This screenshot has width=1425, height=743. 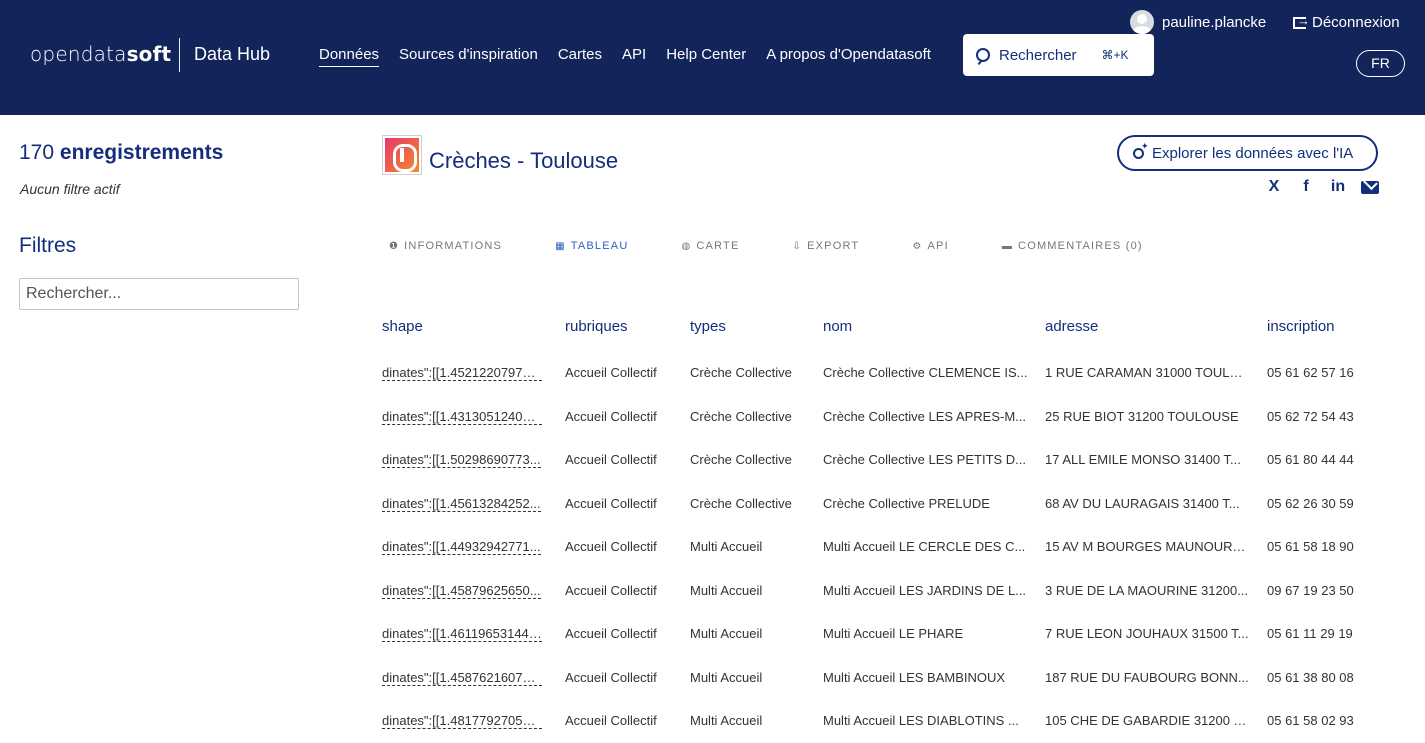 I want to click on search-icon, so click(x=983, y=55).